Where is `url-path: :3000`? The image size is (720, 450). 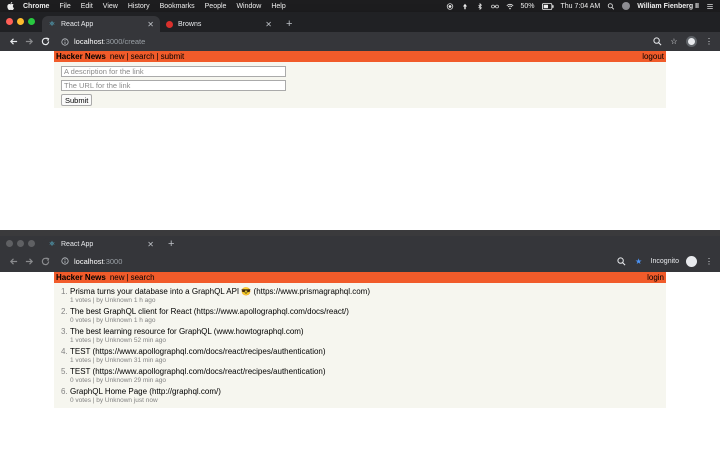
url-path: :3000 is located at coordinates (113, 261).